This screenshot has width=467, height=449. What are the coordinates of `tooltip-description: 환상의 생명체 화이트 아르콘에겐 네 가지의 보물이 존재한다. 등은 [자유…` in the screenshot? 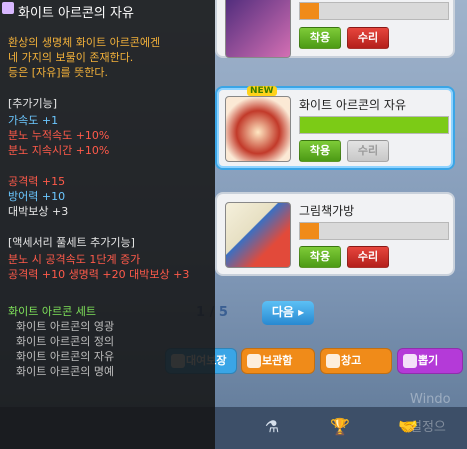 It's located at (107, 57).